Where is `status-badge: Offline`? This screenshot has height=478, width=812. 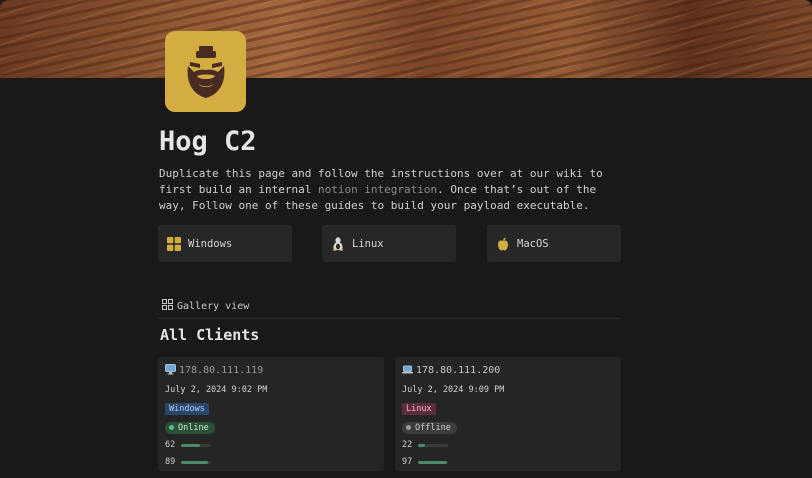 status-badge: Offline is located at coordinates (429, 427).